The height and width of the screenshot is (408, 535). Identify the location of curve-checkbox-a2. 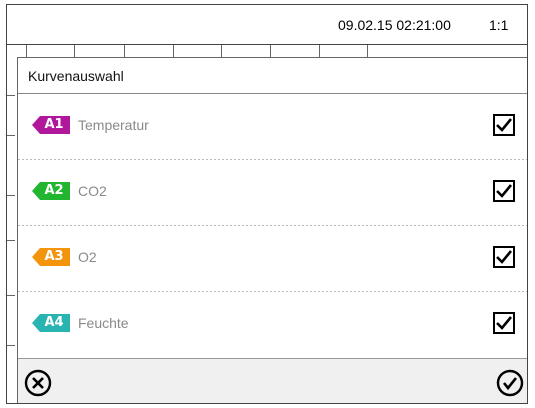
(504, 191).